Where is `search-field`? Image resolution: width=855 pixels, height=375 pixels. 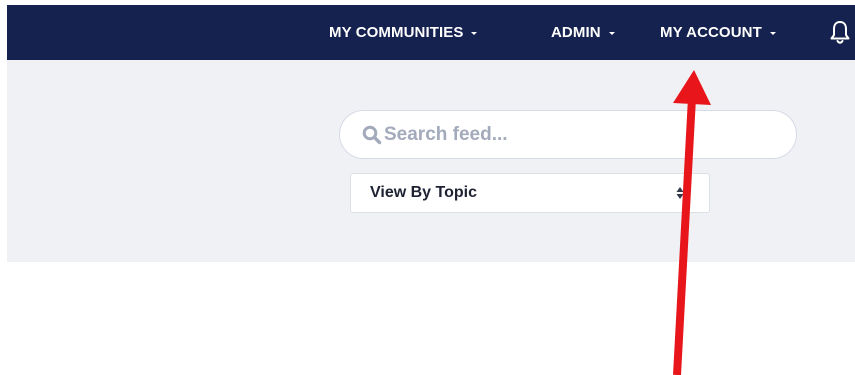 search-field is located at coordinates (568, 134).